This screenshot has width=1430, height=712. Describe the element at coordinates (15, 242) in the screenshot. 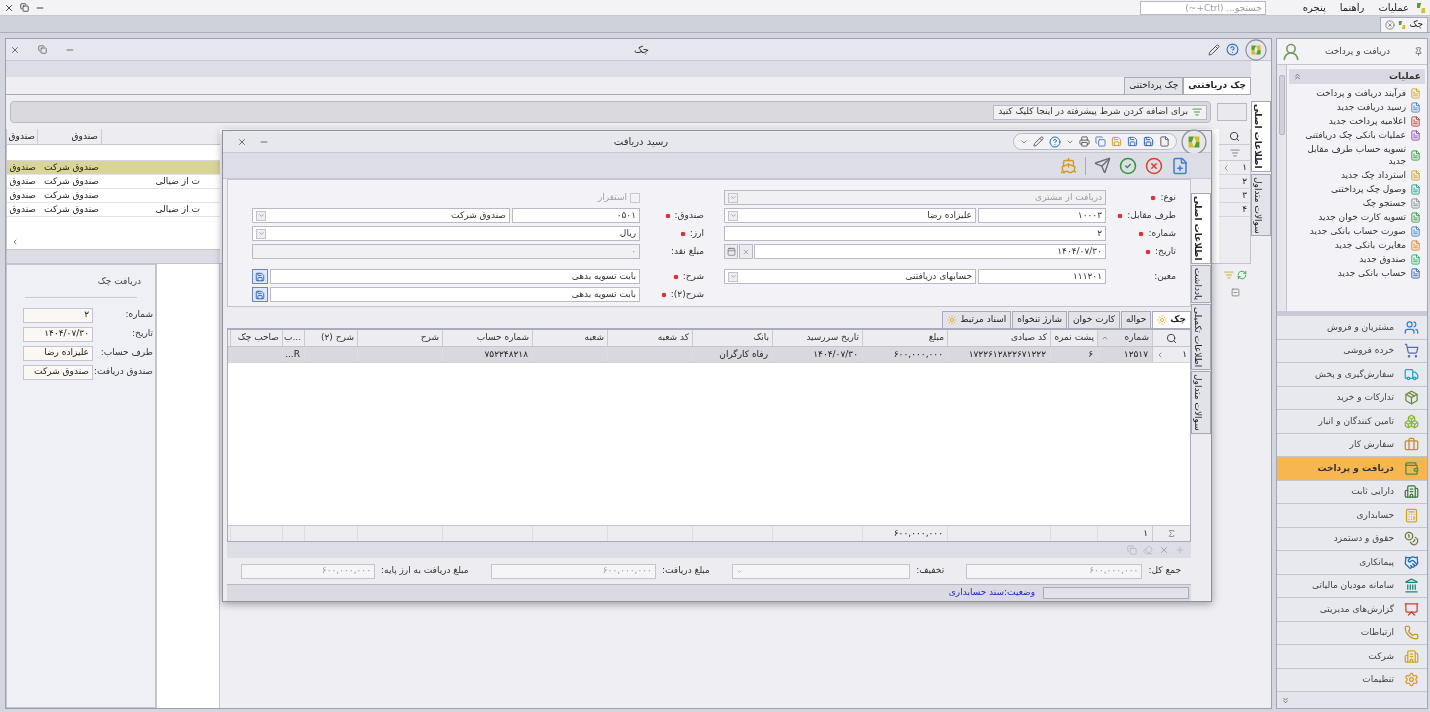

I see `scroll-left-icon` at that location.